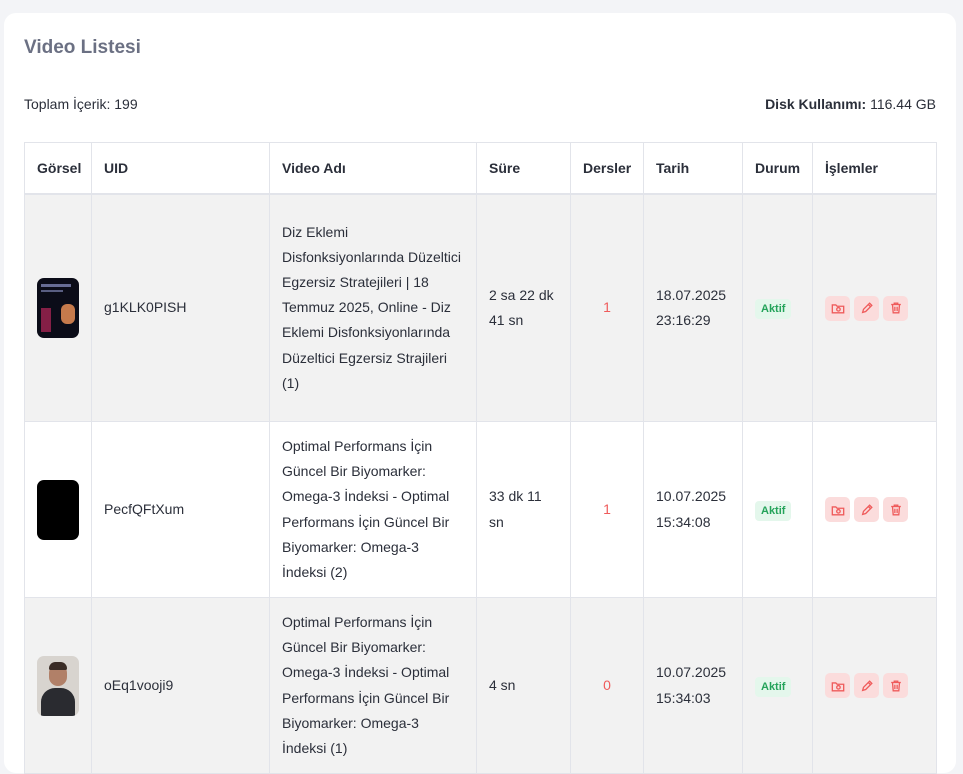 The height and width of the screenshot is (774, 963). What do you see at coordinates (180, 307) in the screenshot?
I see `uid-cell: g1KLK0PISH` at bounding box center [180, 307].